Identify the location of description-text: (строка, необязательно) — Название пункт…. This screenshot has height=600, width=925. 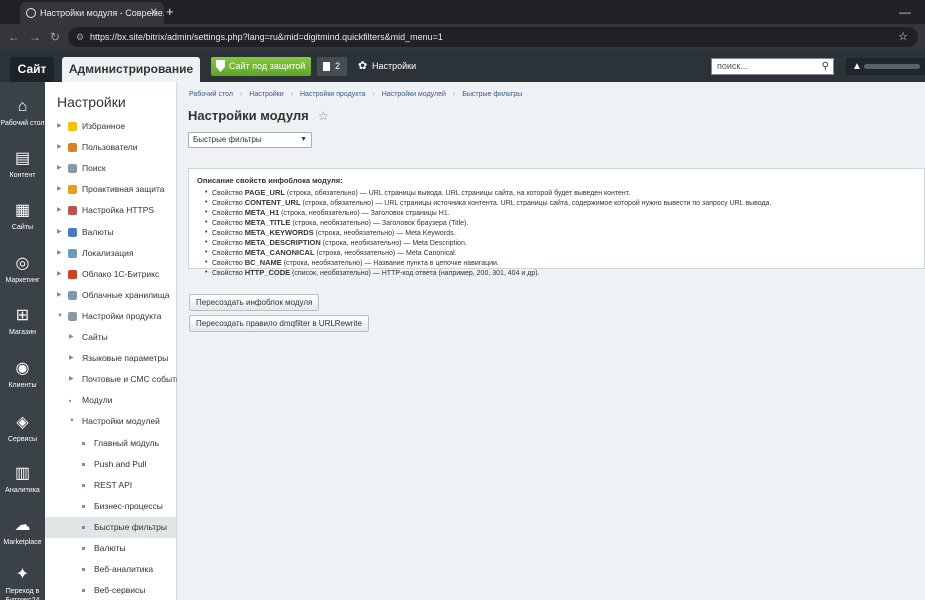
(390, 263).